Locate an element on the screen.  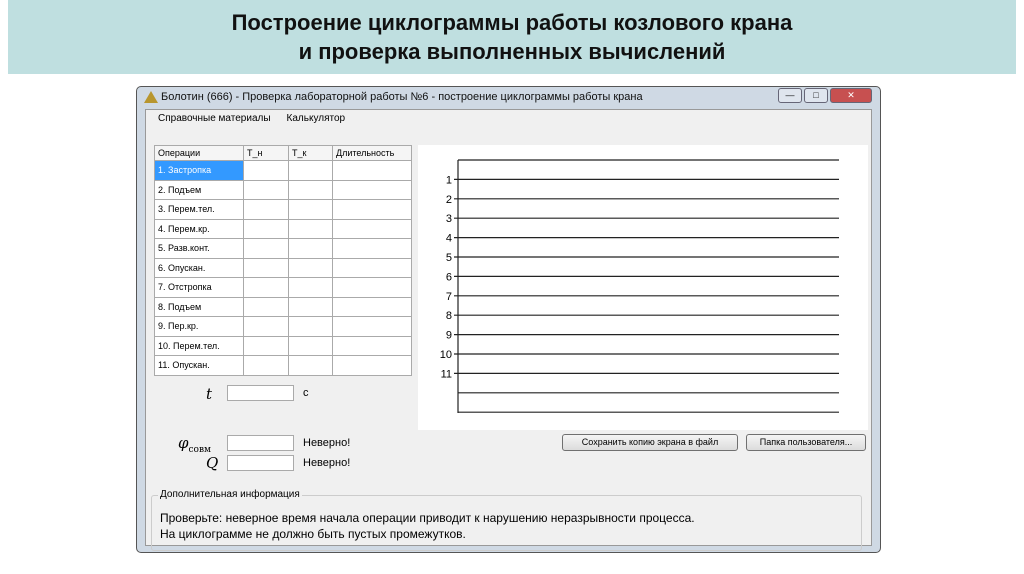
minimize-button: — is located at coordinates (790, 95).